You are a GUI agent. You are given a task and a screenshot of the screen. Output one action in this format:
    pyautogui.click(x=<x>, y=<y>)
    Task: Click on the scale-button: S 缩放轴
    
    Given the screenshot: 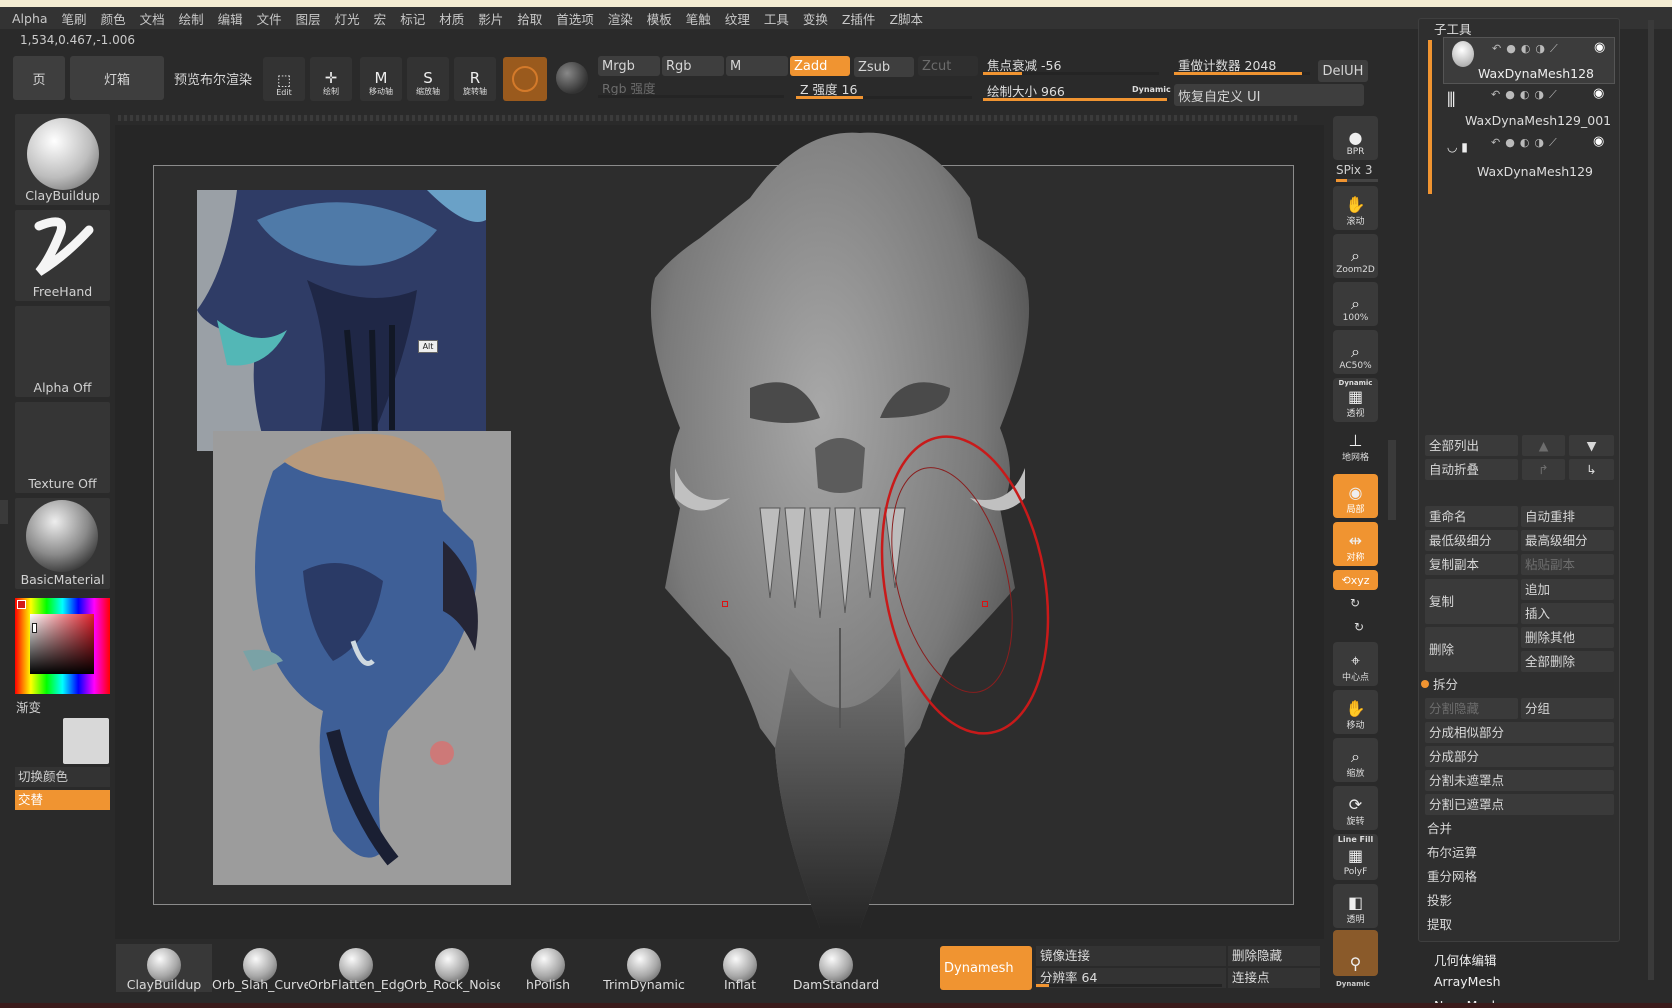 What is the action you would take?
    pyautogui.click(x=428, y=79)
    